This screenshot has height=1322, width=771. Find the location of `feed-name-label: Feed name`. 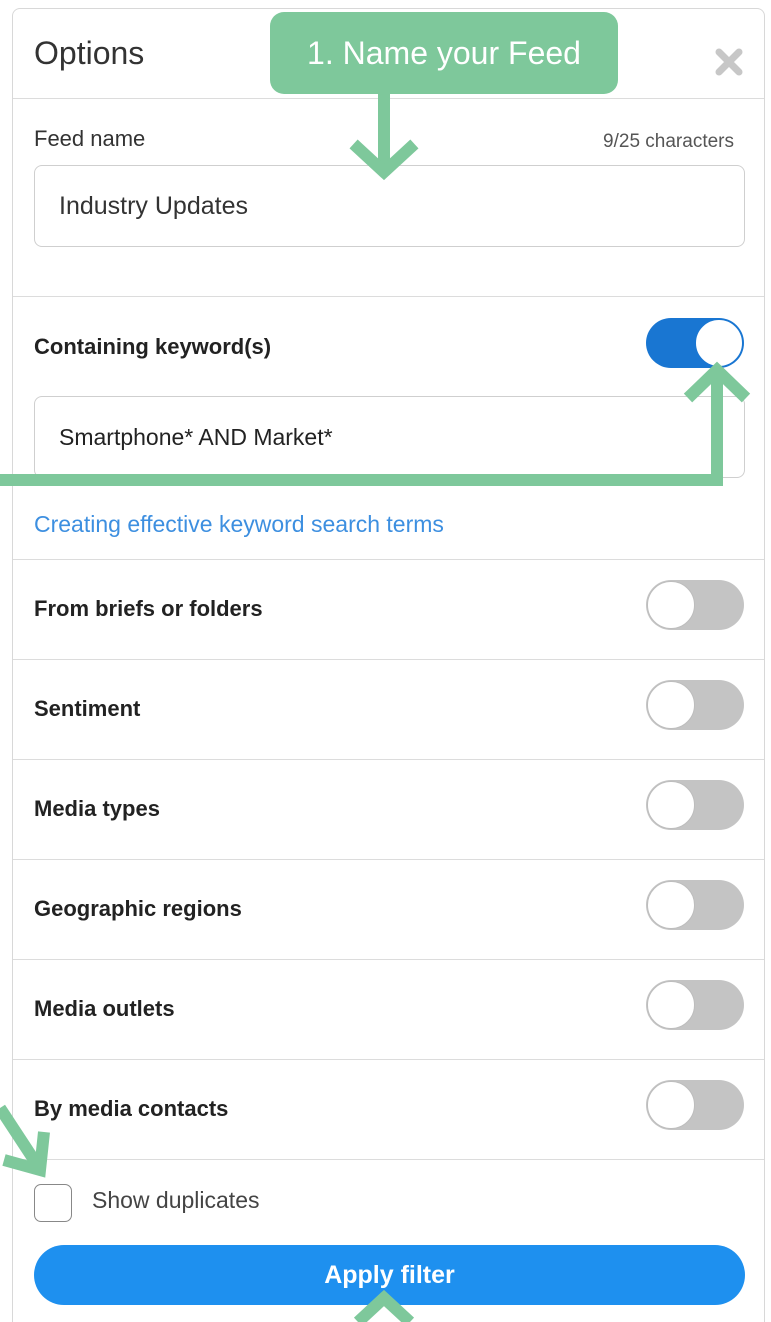

feed-name-label: Feed name is located at coordinates (90, 138).